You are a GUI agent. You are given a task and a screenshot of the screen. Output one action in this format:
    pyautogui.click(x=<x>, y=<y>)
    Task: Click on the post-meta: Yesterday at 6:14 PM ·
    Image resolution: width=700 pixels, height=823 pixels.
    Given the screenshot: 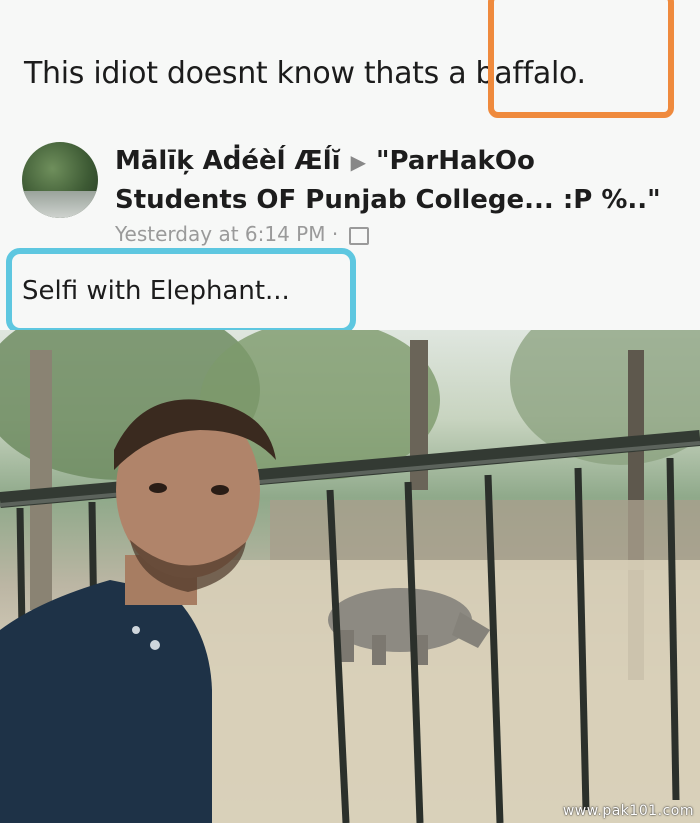 What is the action you would take?
    pyautogui.click(x=242, y=234)
    